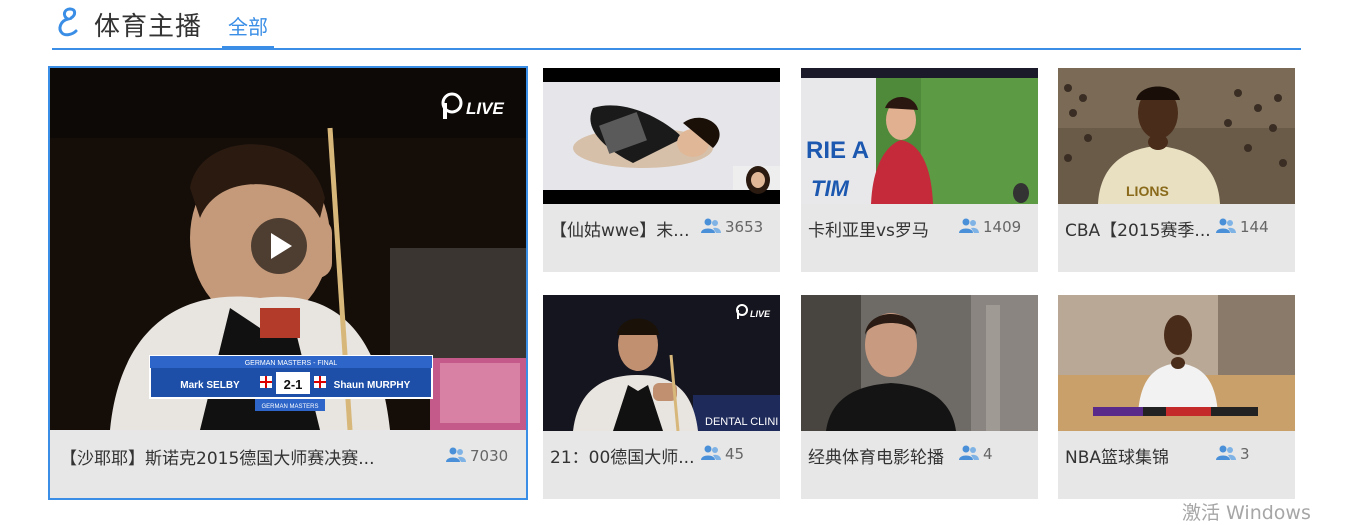 The image size is (1350, 525). I want to click on scoreboard-sub: GERMAN MASTERS, so click(289, 407).